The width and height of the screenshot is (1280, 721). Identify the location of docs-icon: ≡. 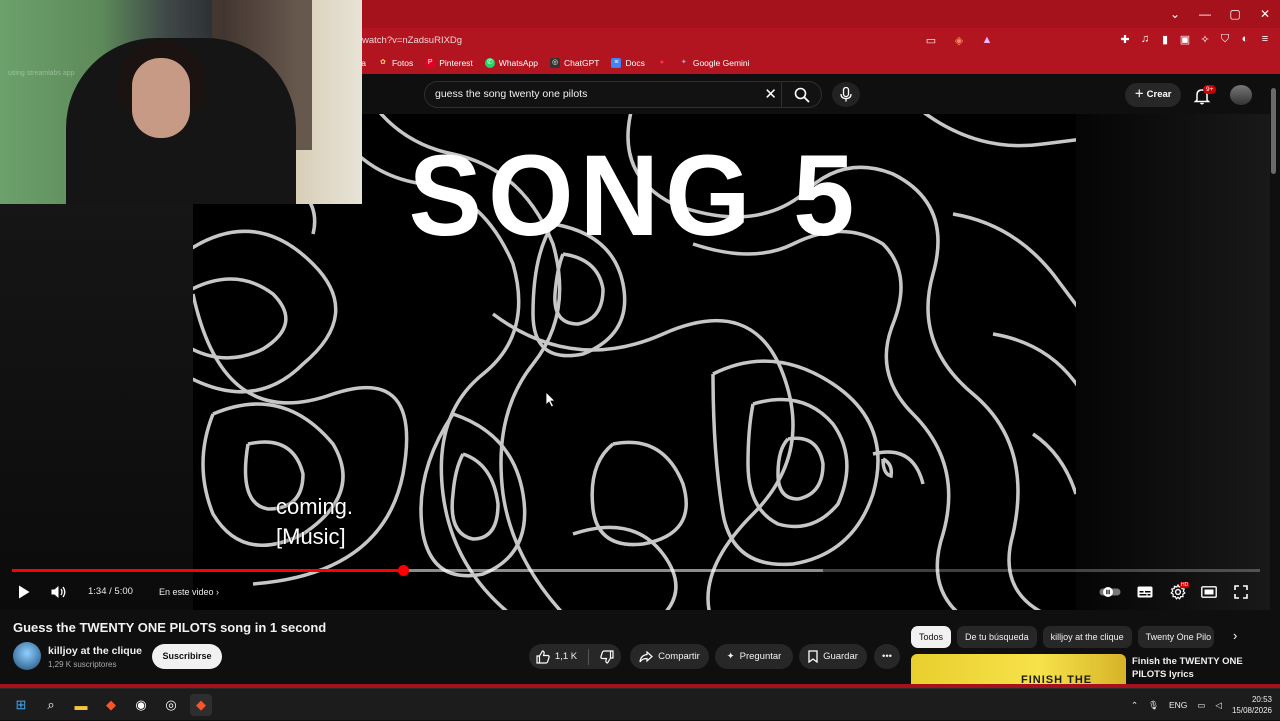
(616, 63).